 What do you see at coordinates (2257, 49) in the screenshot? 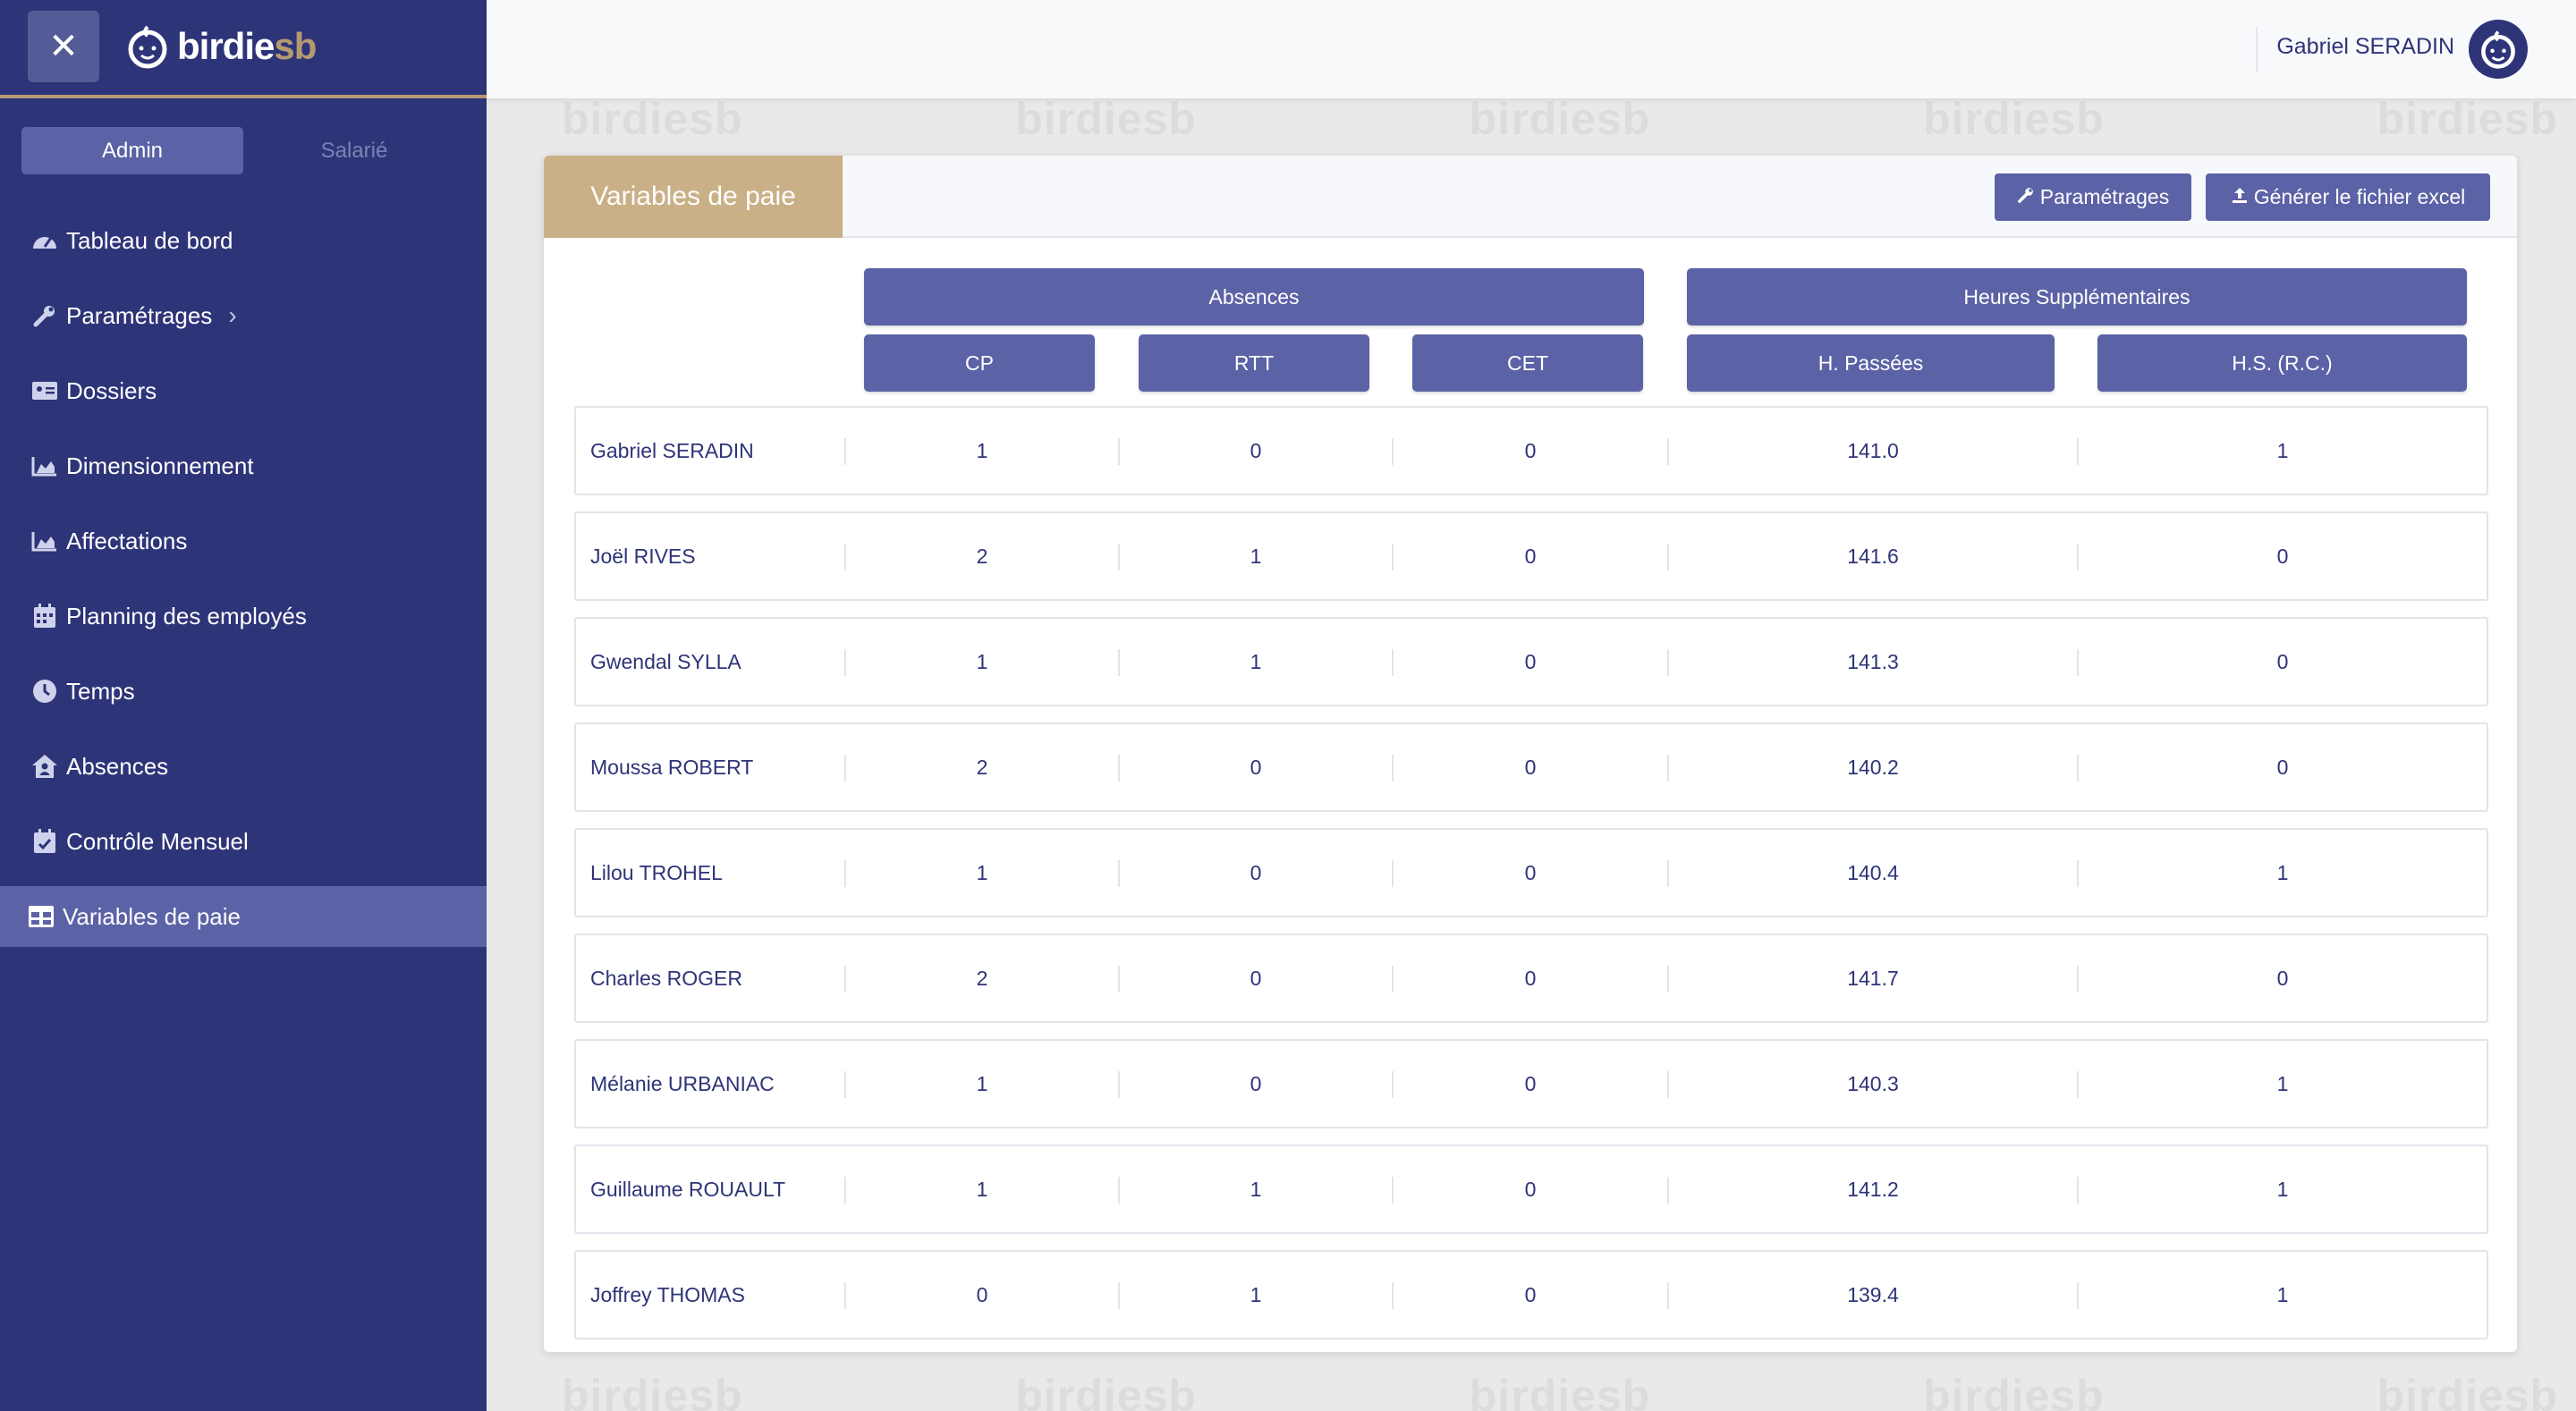
I see `header-divider` at bounding box center [2257, 49].